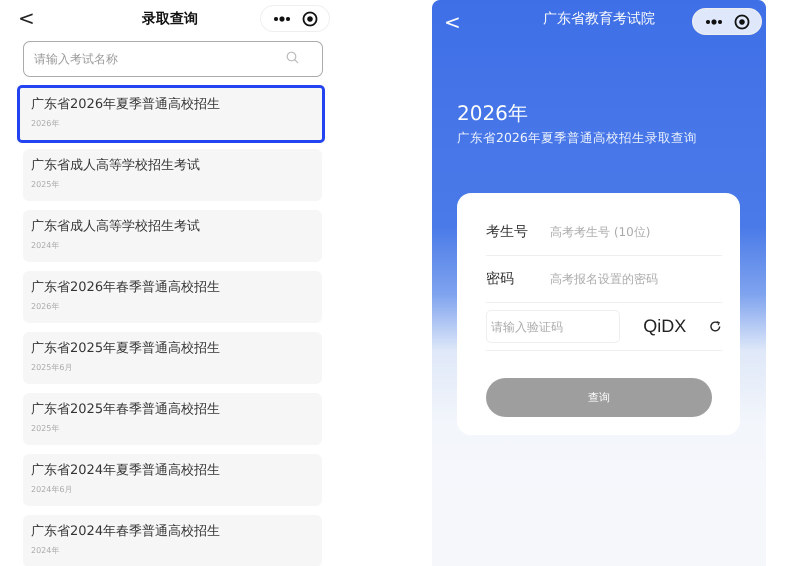 The image size is (806, 566). I want to click on year-heading: 2026年, so click(493, 113).